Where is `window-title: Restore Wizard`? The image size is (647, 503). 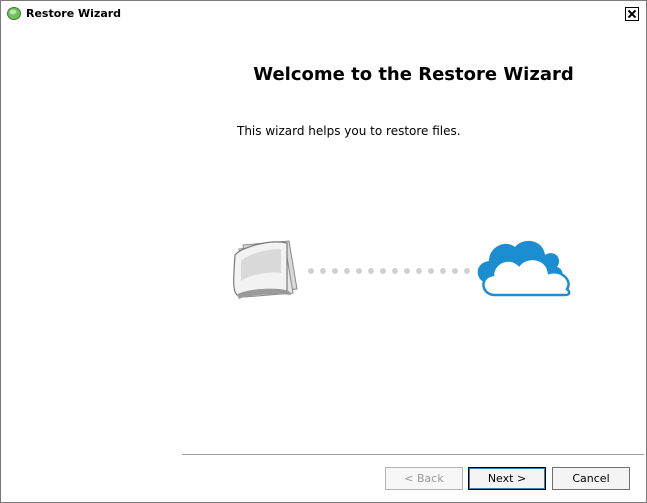
window-title: Restore Wizard is located at coordinates (74, 13).